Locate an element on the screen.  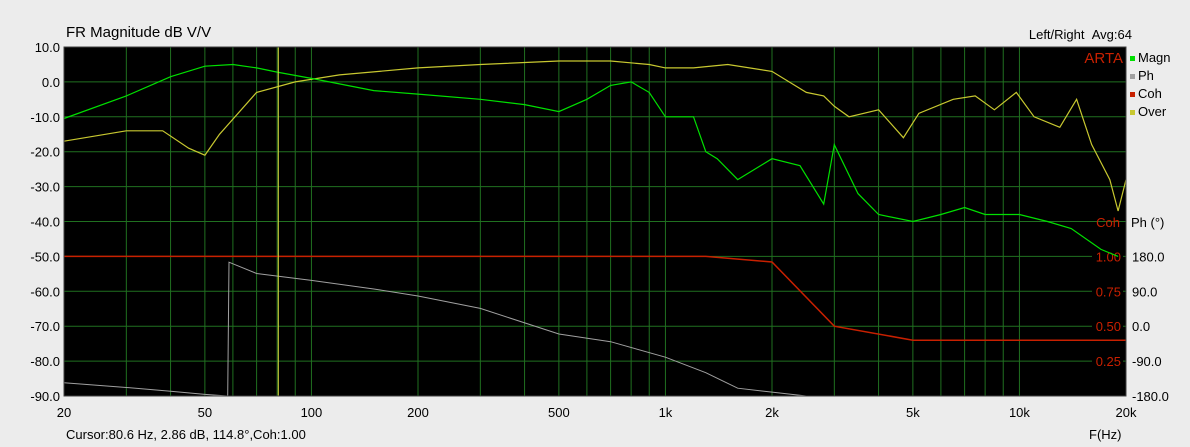
y-tick-label: -30.0 is located at coordinates (45, 187).